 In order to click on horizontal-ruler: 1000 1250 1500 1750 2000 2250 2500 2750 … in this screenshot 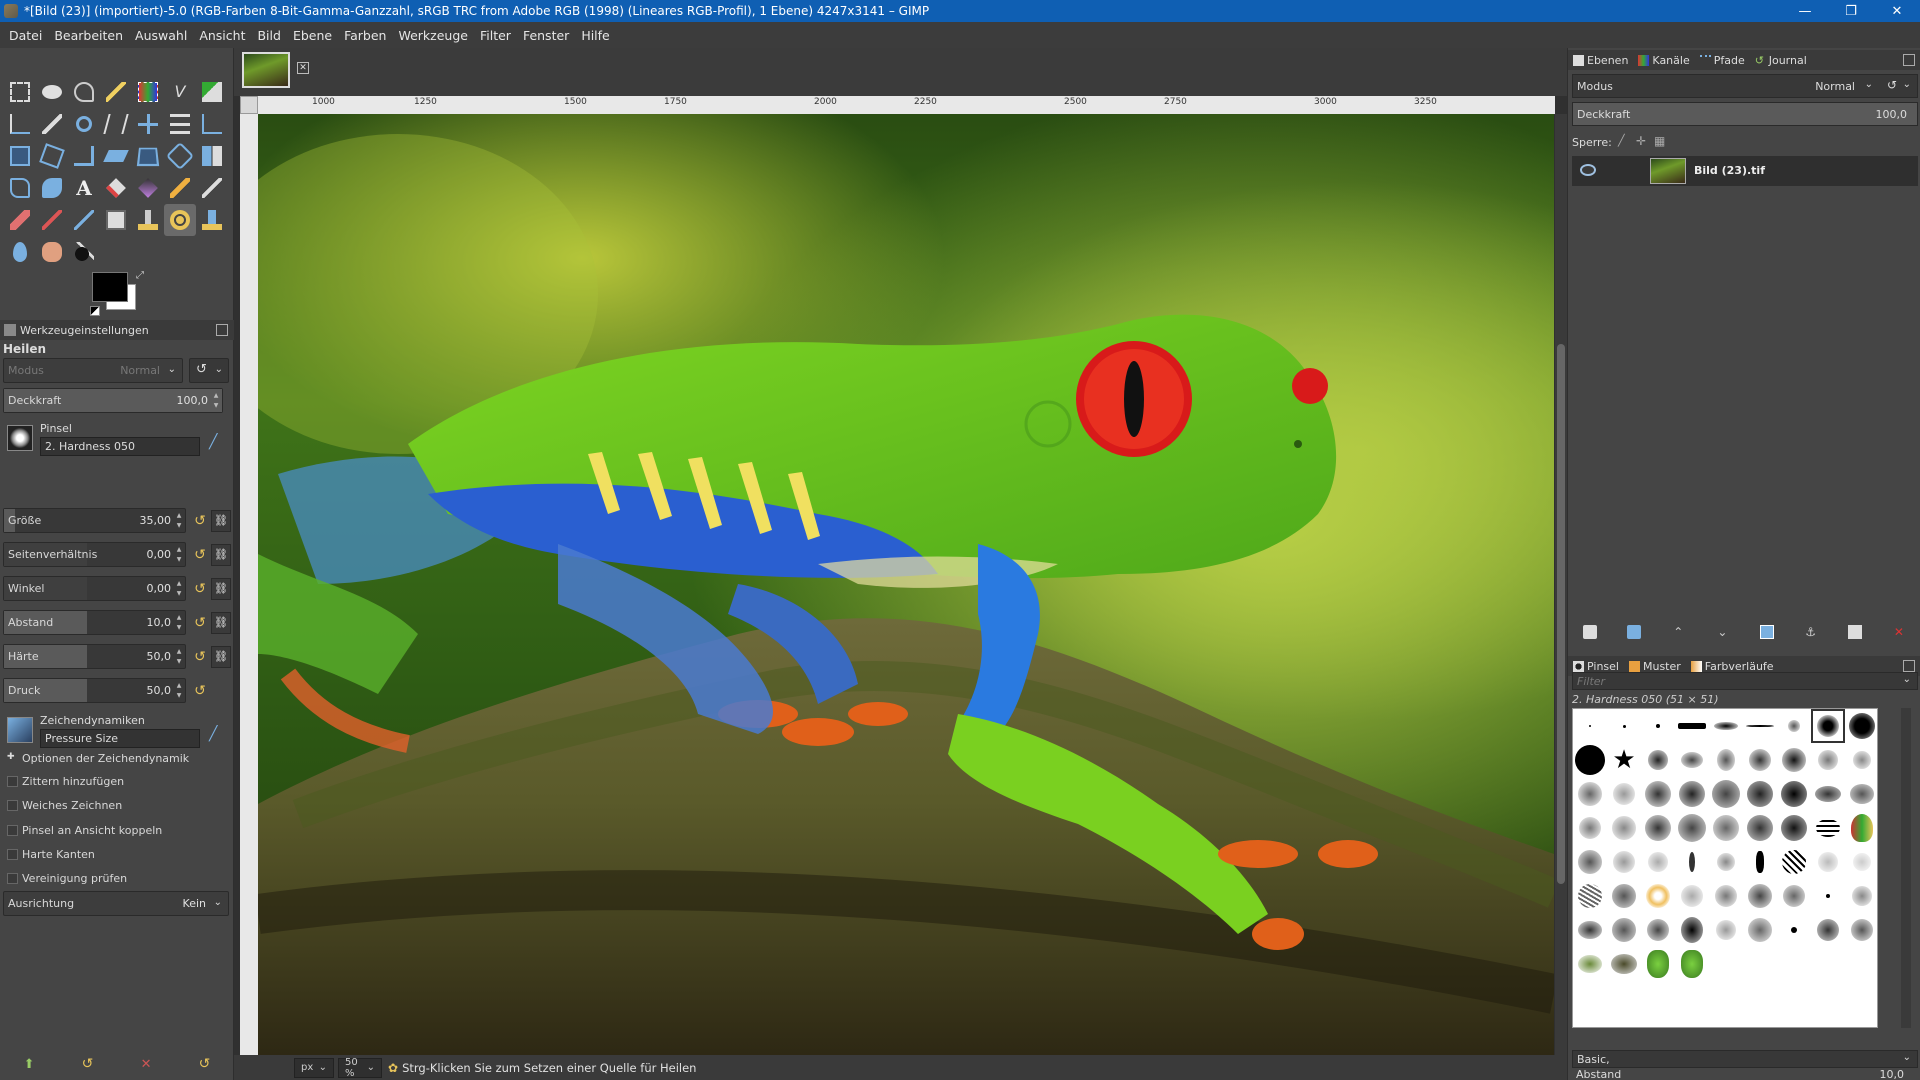, I will do `click(906, 105)`.